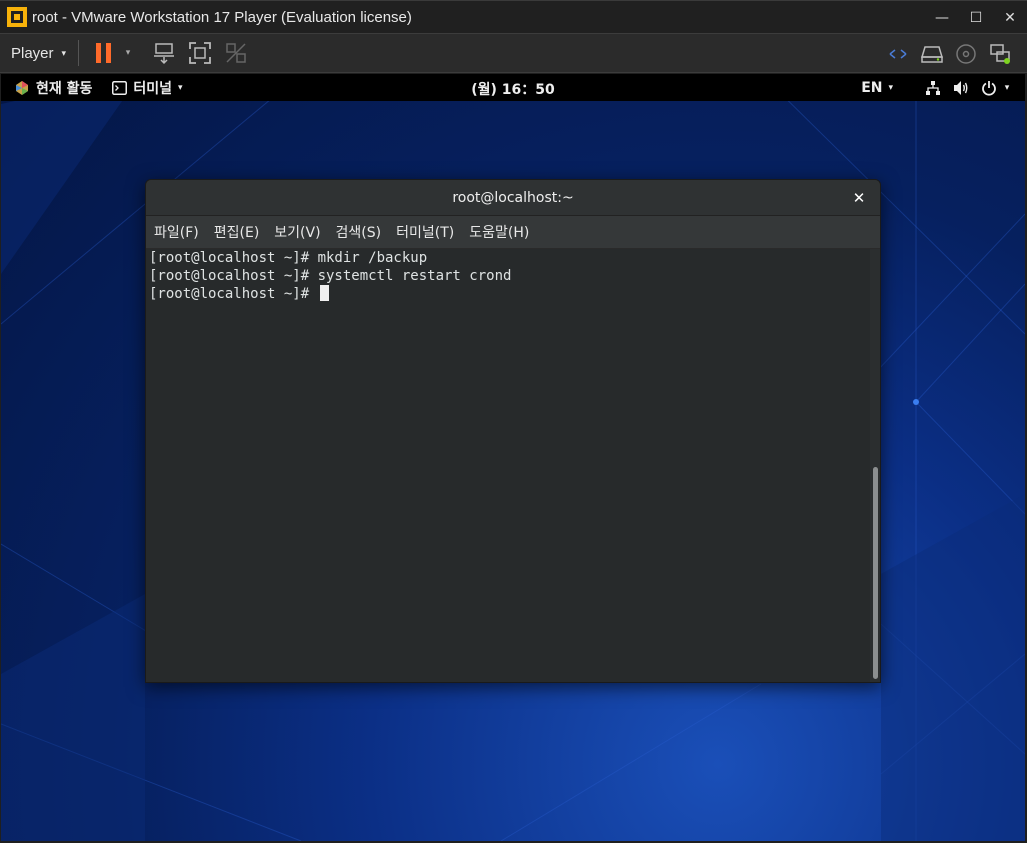 This screenshot has width=1027, height=843. I want to click on send-ctrl-alt-del-button, so click(164, 53).